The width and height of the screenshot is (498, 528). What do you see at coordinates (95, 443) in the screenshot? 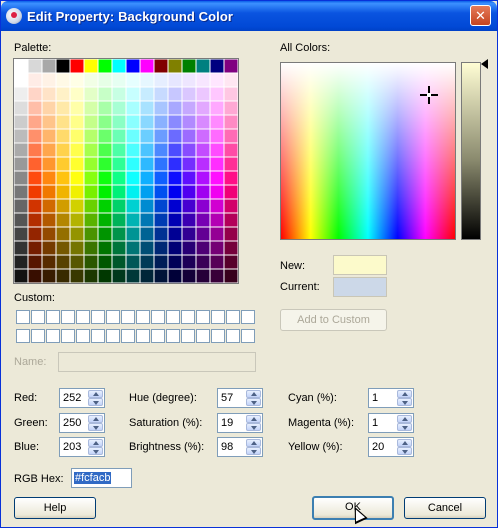
I see `blue-up-icon` at bounding box center [95, 443].